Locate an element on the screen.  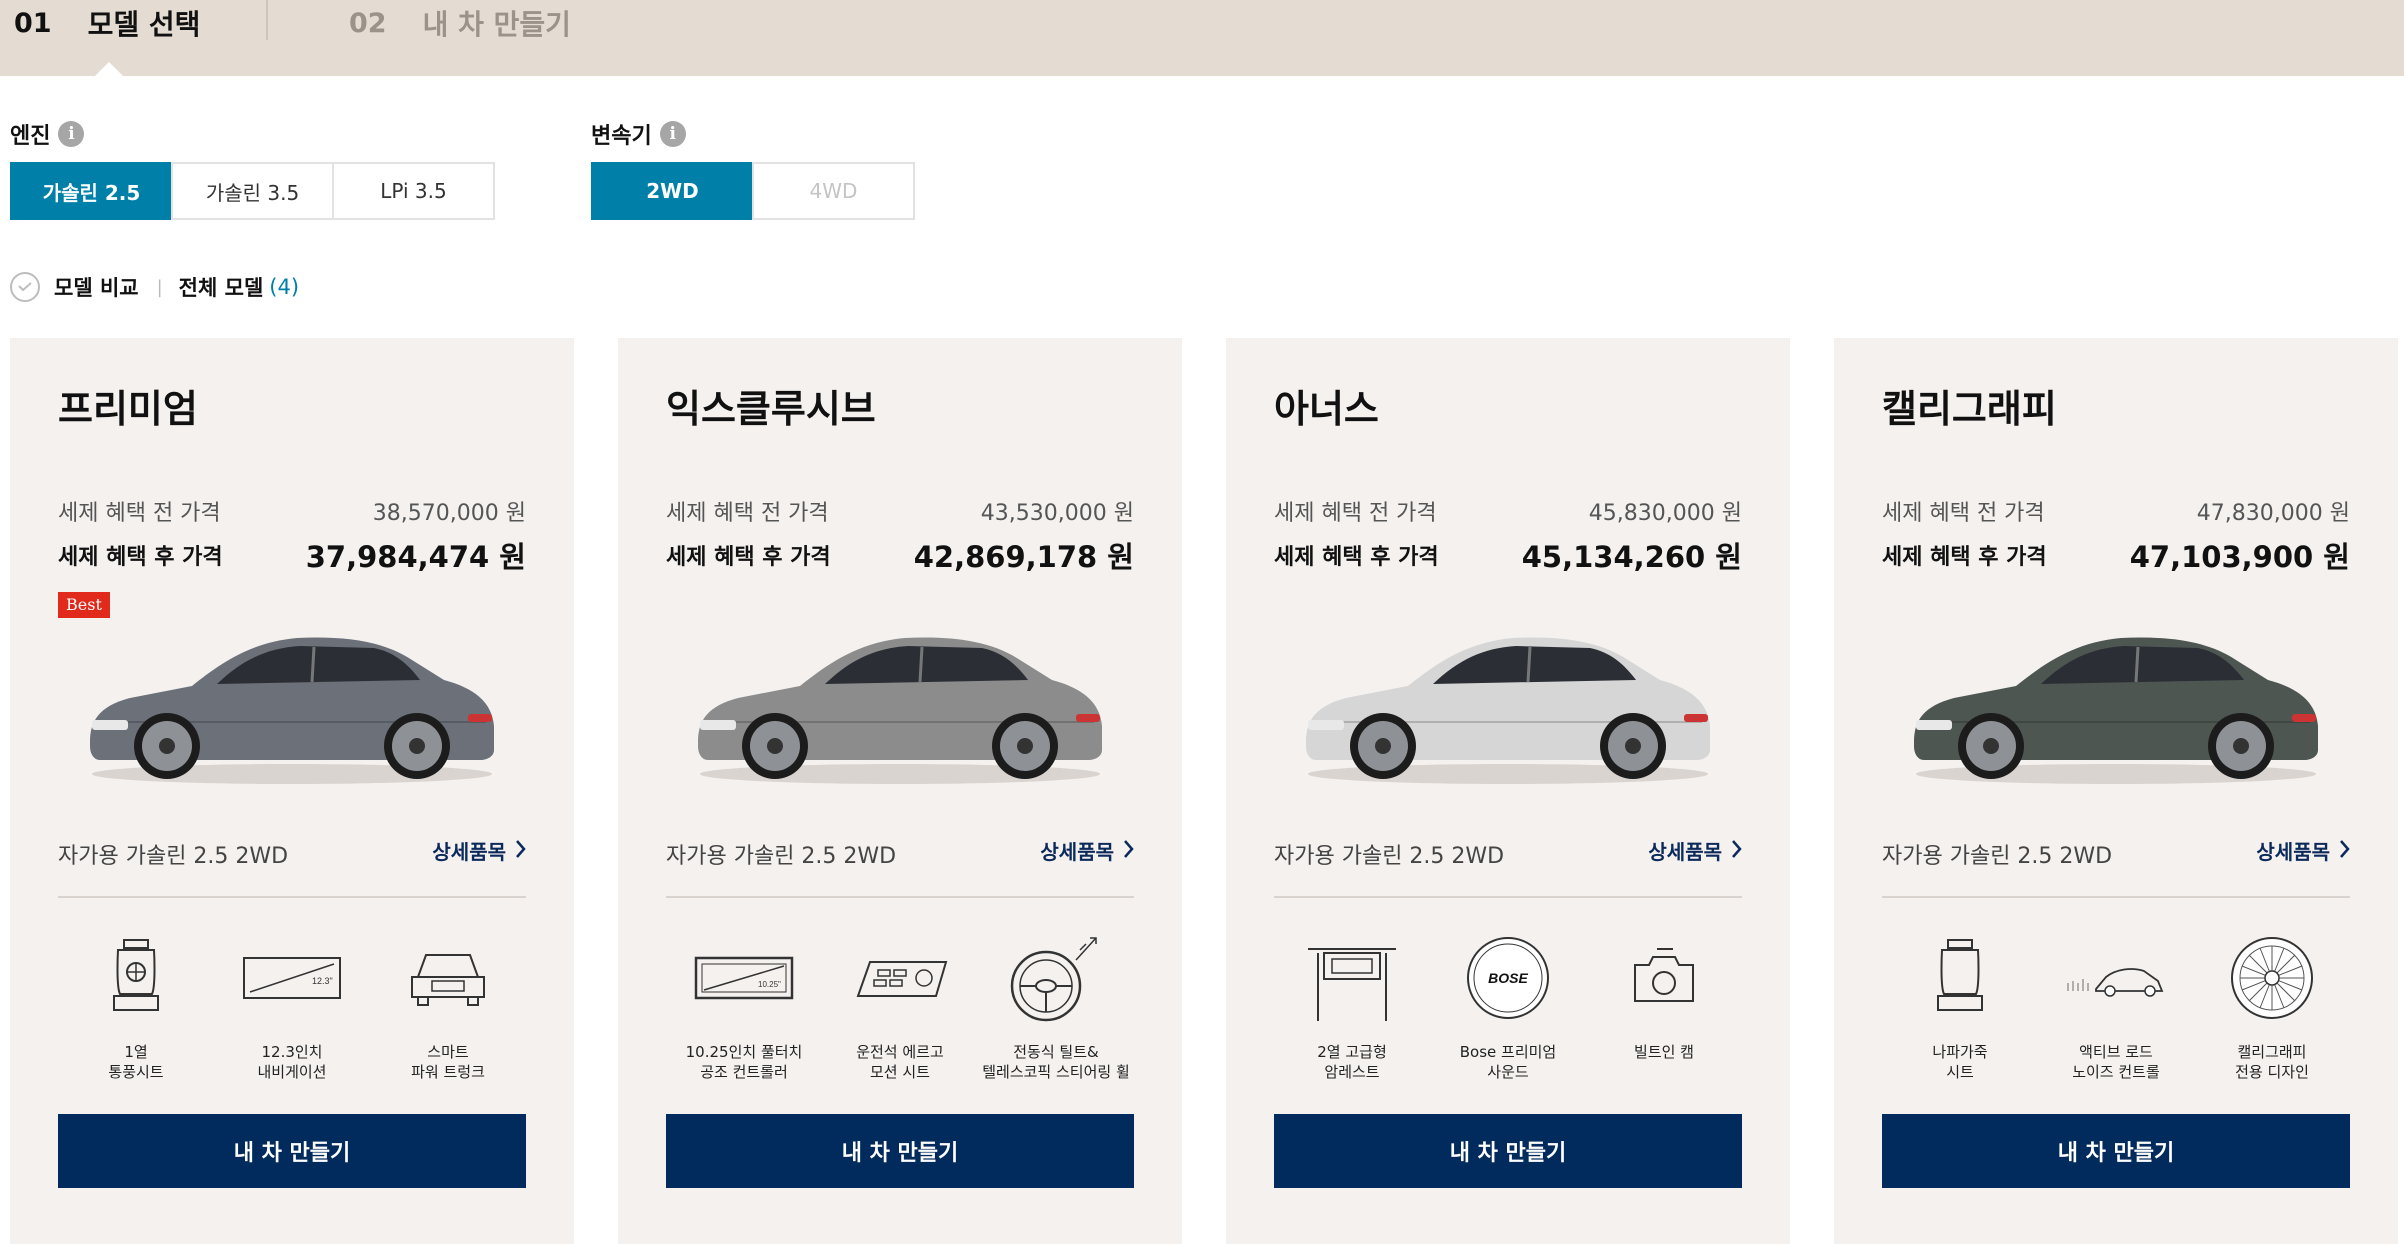
engine-selector: 가솔린 2.5 가솔린 3.5 LPi 3.5 is located at coordinates (252, 191).